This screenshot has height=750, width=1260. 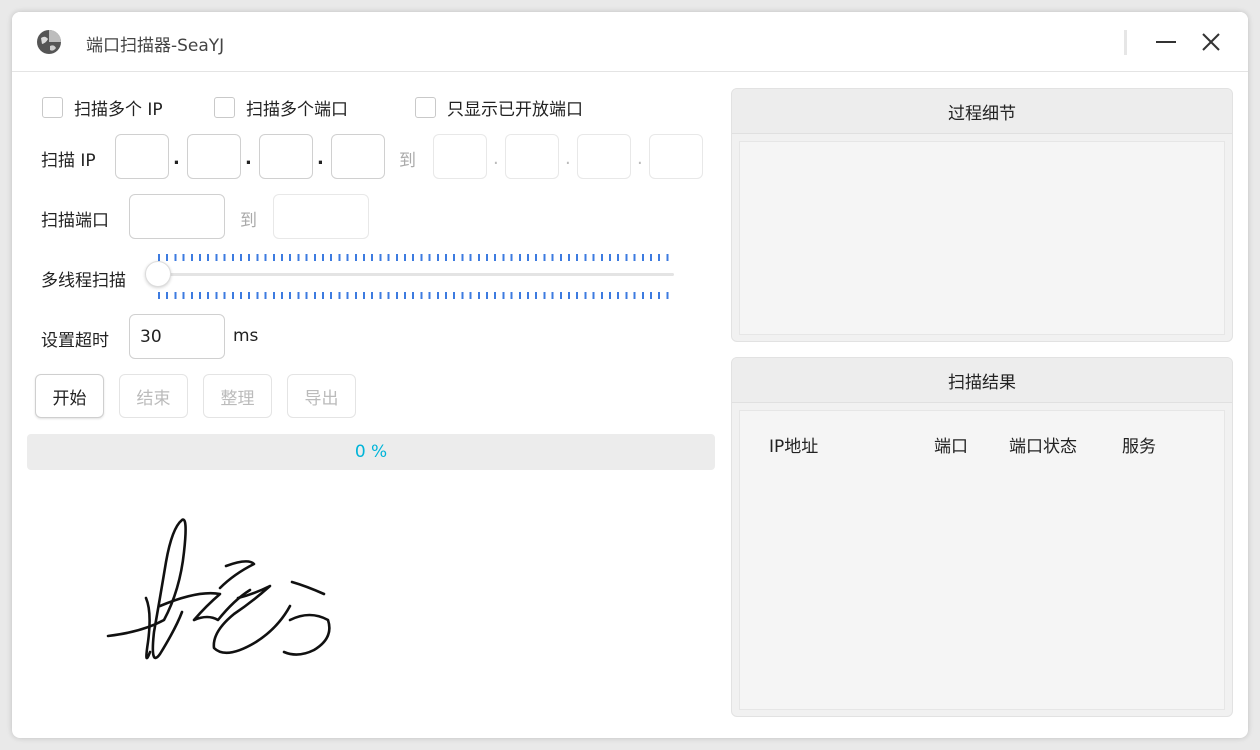 What do you see at coordinates (297, 109) in the screenshot?
I see `multi-port-label: 扫描多个端口` at bounding box center [297, 109].